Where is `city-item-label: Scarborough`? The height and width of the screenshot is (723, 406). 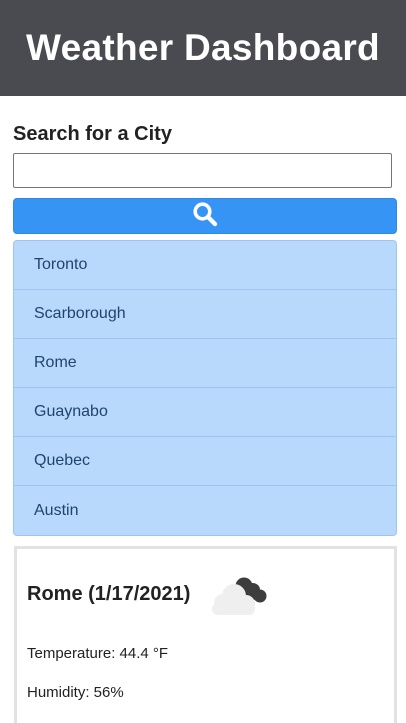
city-item-label: Scarborough is located at coordinates (80, 313).